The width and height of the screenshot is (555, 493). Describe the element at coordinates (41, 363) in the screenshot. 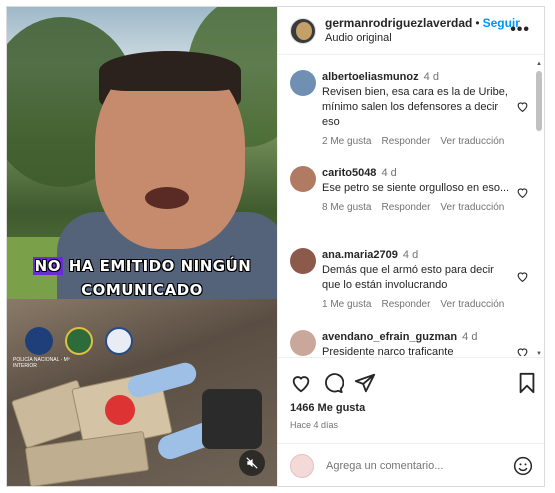

I see `agency-label: POLICÍA NACIONAL · Mº INTERIOR` at that location.